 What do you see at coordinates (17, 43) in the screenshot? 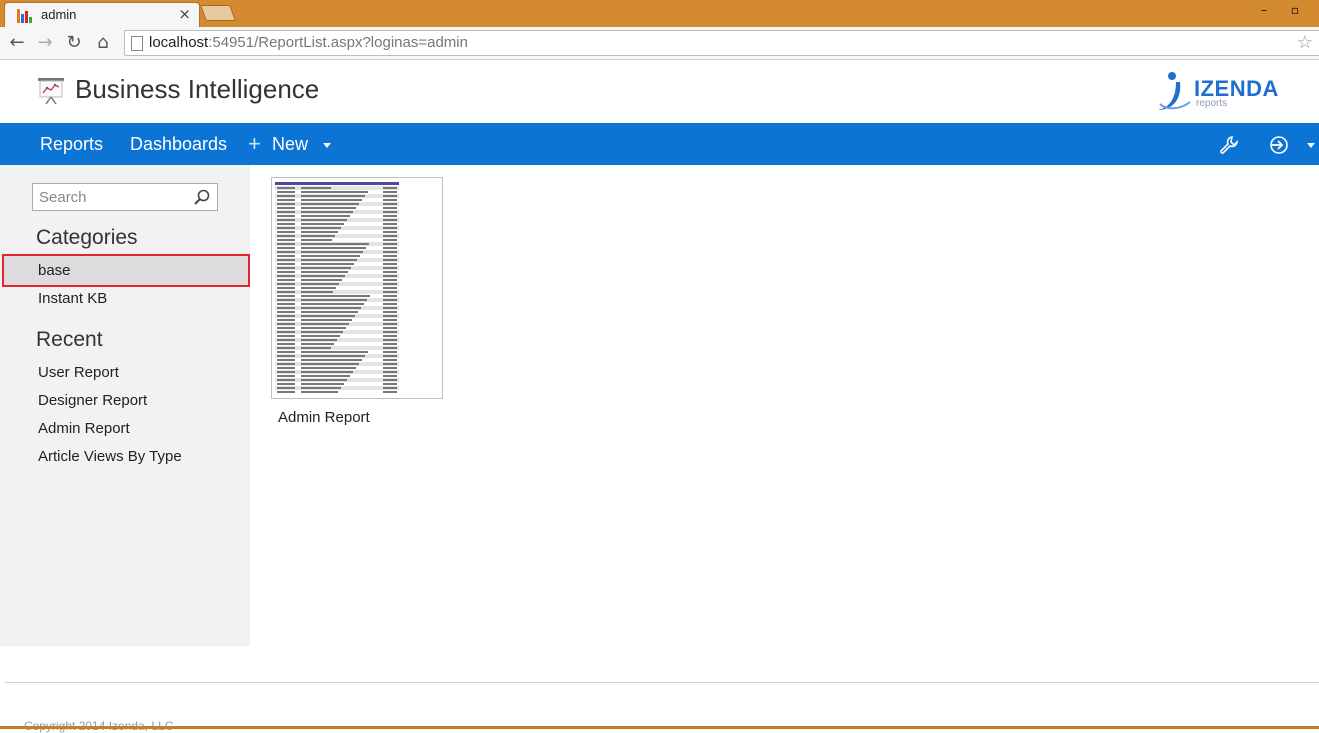
I see `back-arrow-icon: ←` at bounding box center [17, 43].